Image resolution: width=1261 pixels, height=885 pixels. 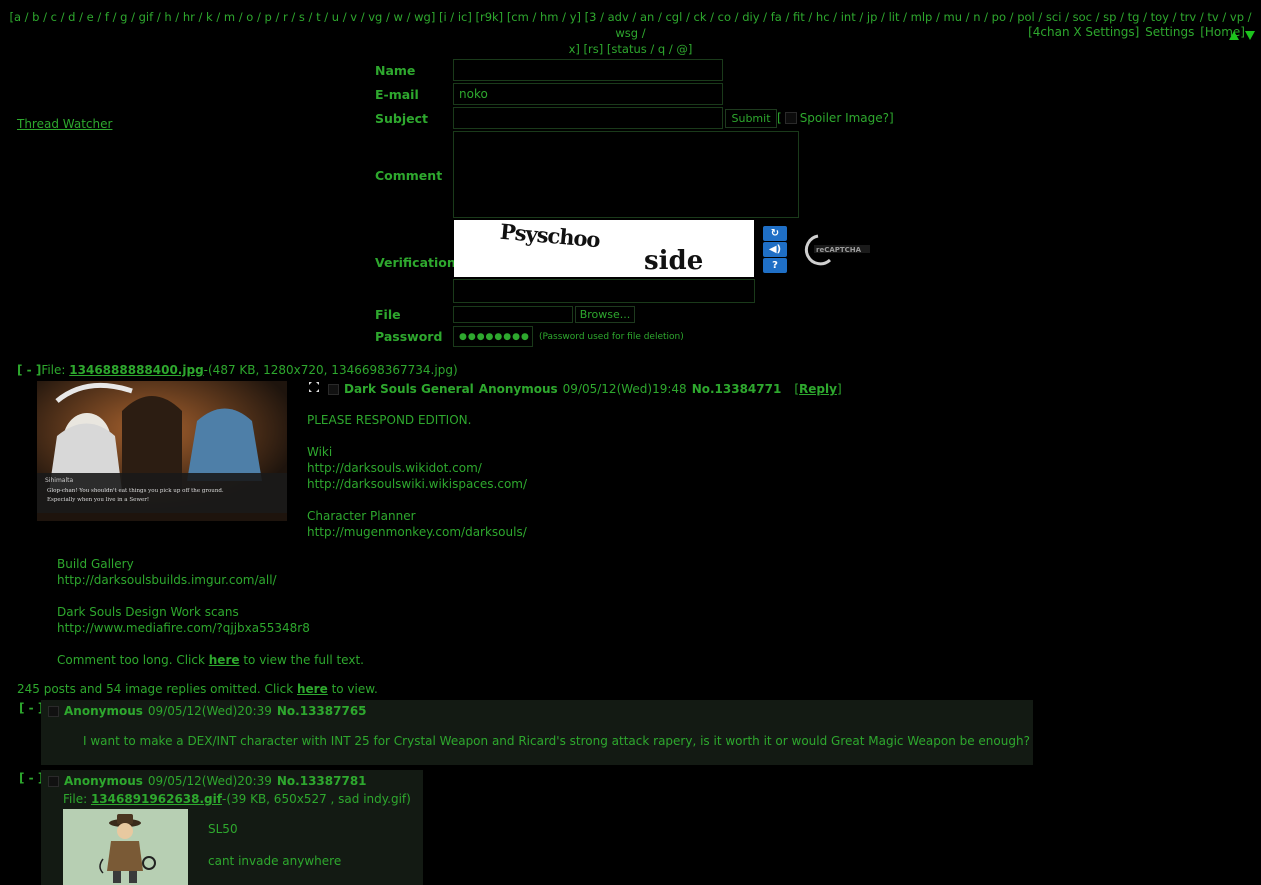 I want to click on spoiler-label: Spoiler Image?], so click(x=846, y=118).